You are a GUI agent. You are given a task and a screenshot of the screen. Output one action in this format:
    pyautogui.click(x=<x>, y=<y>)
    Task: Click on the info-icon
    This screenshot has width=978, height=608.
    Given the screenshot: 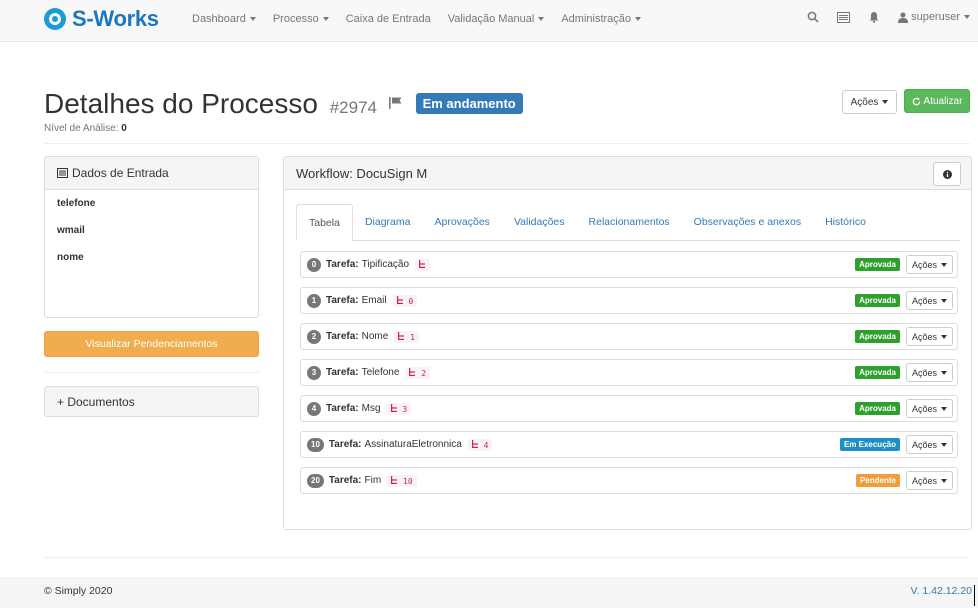 What is the action you would take?
    pyautogui.click(x=947, y=174)
    